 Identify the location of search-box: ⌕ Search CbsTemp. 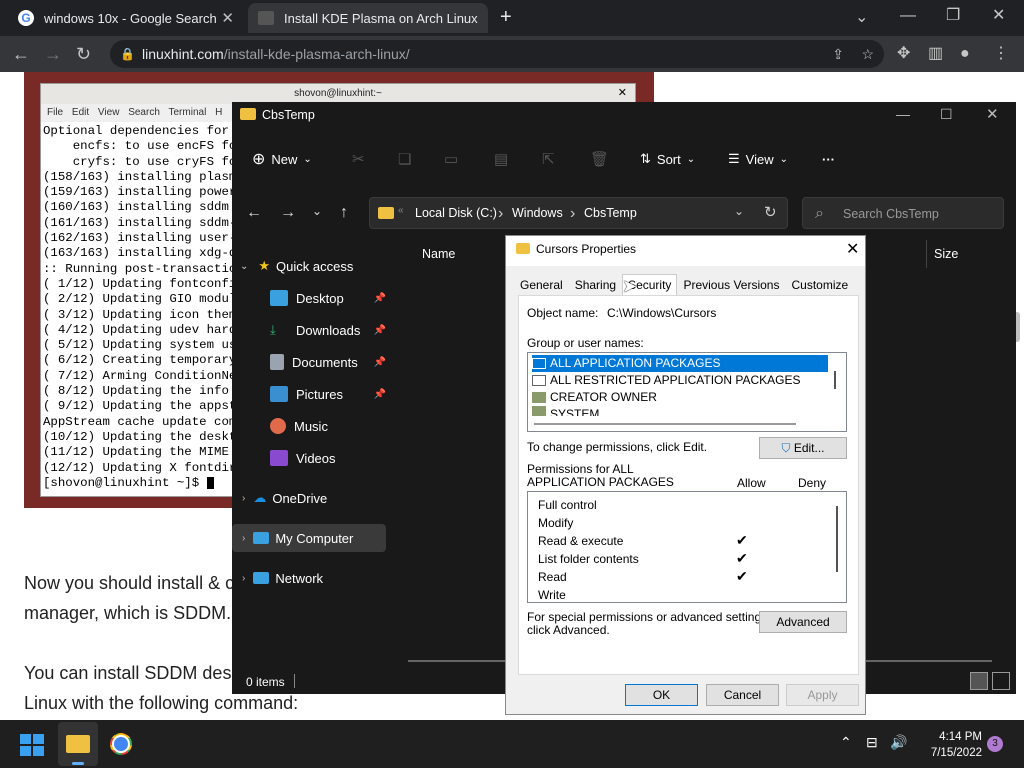
(903, 213).